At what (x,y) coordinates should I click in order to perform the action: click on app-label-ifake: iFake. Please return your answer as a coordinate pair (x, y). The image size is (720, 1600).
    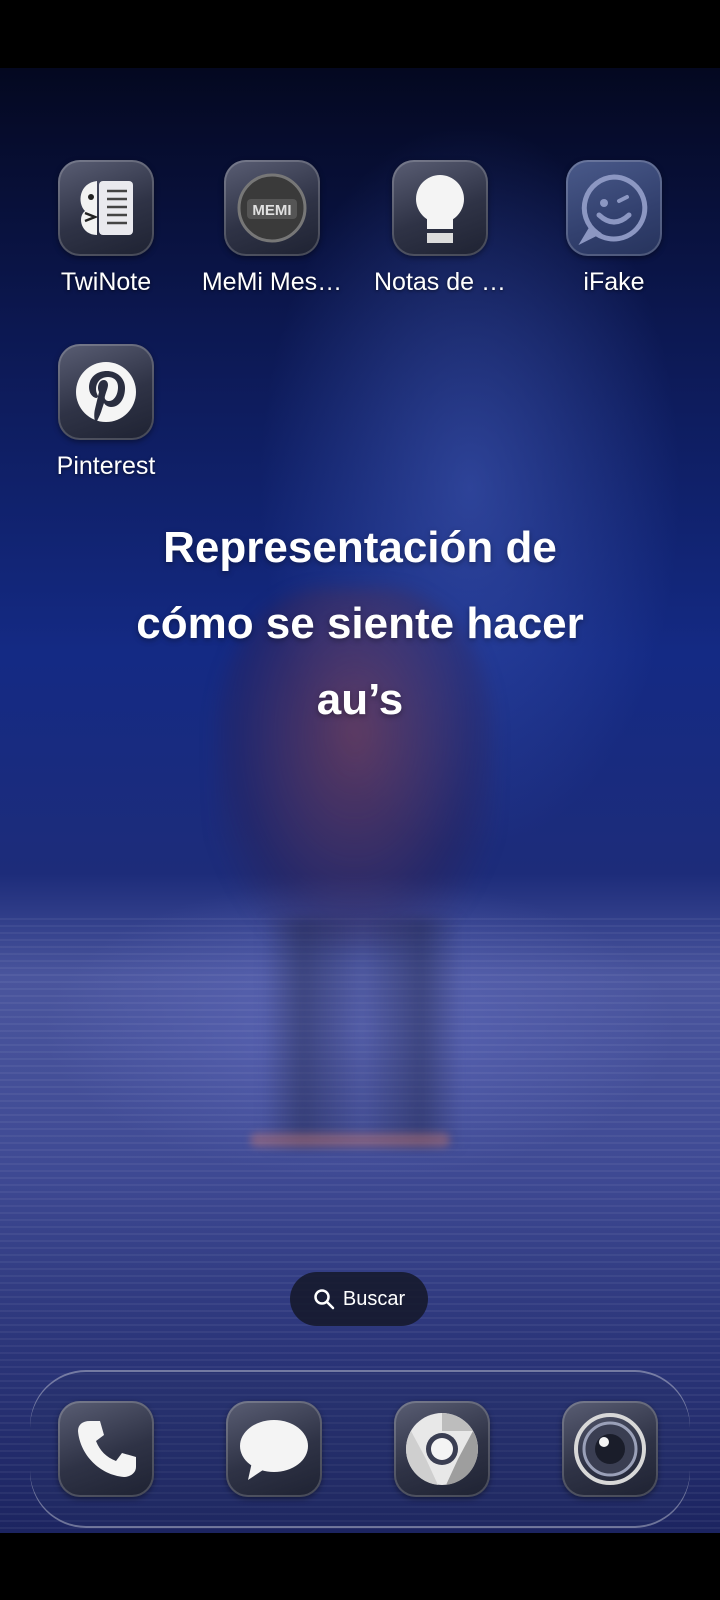
    Looking at the image, I should click on (614, 282).